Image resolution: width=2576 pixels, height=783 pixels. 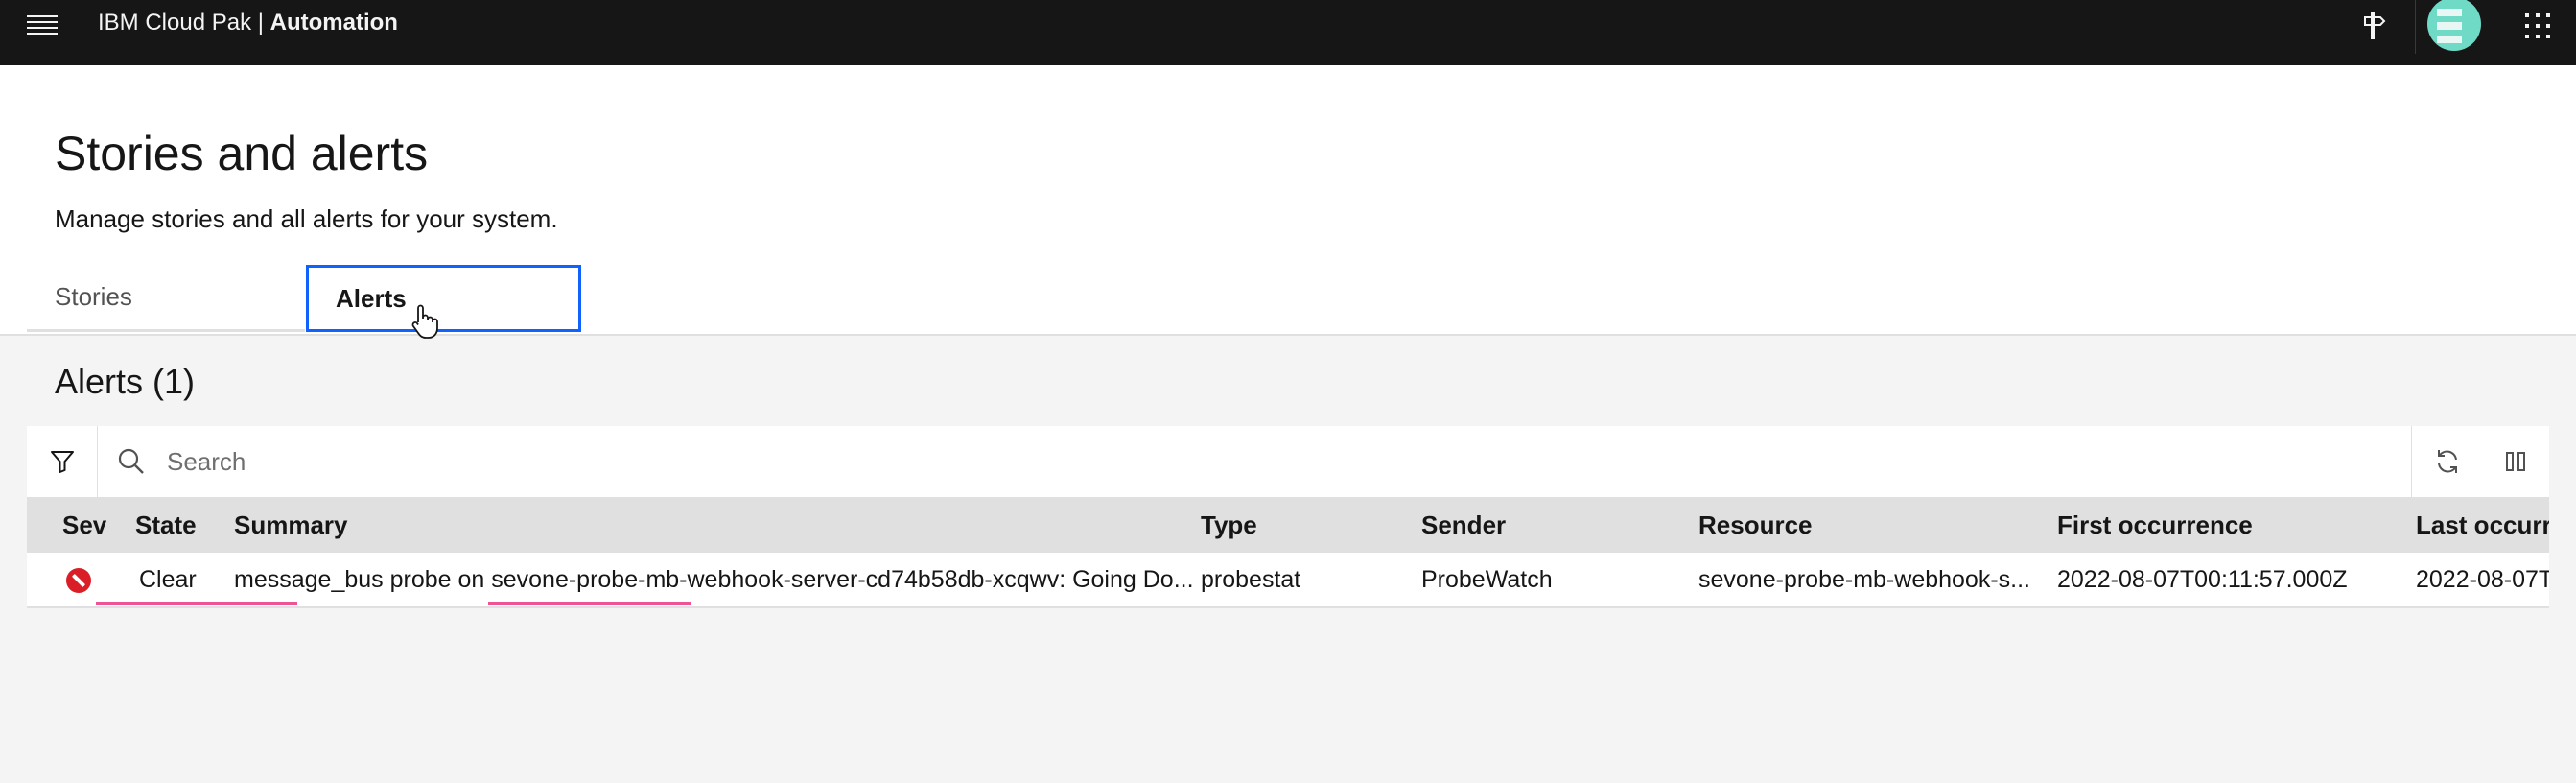 I want to click on cell-last-occurrence: 2022-08-07T, so click(x=2482, y=579).